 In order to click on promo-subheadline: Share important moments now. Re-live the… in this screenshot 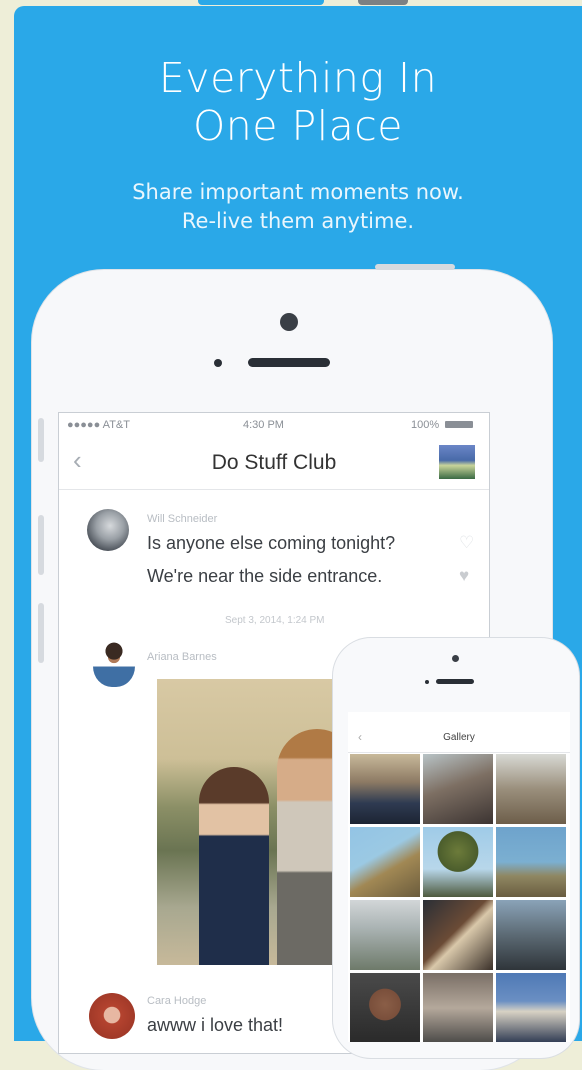, I will do `click(298, 207)`.